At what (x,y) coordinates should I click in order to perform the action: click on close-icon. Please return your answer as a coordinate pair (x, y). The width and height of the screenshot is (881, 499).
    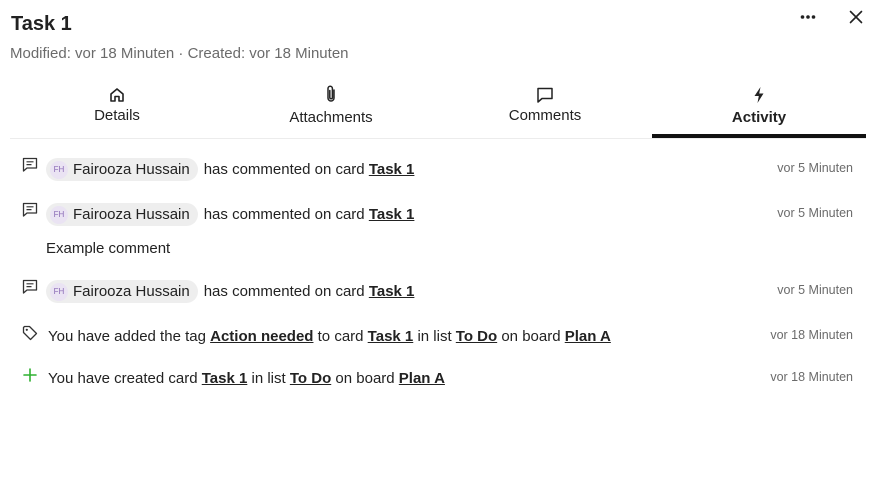
    Looking at the image, I should click on (856, 17).